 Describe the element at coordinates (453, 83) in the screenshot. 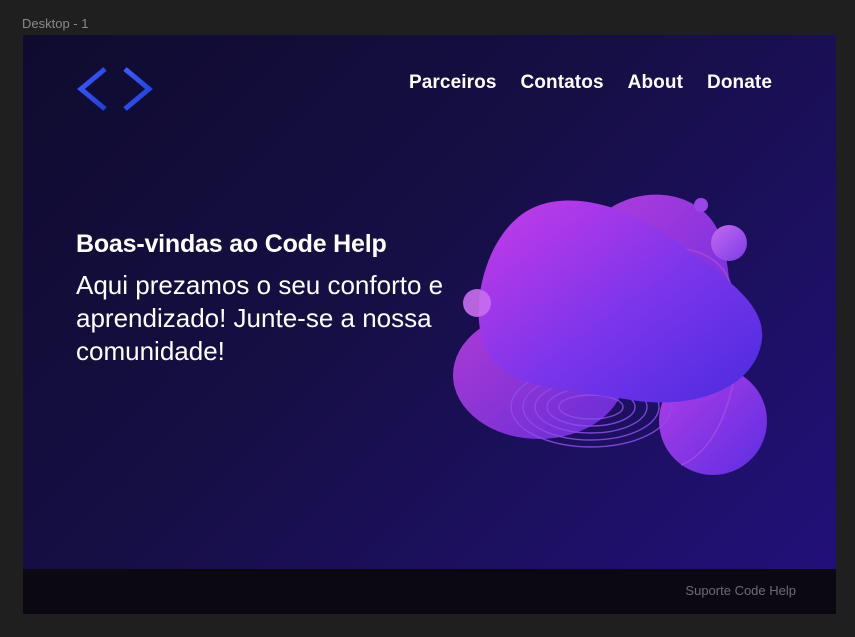

I see `nav-link-parceiros: Parceiros` at that location.